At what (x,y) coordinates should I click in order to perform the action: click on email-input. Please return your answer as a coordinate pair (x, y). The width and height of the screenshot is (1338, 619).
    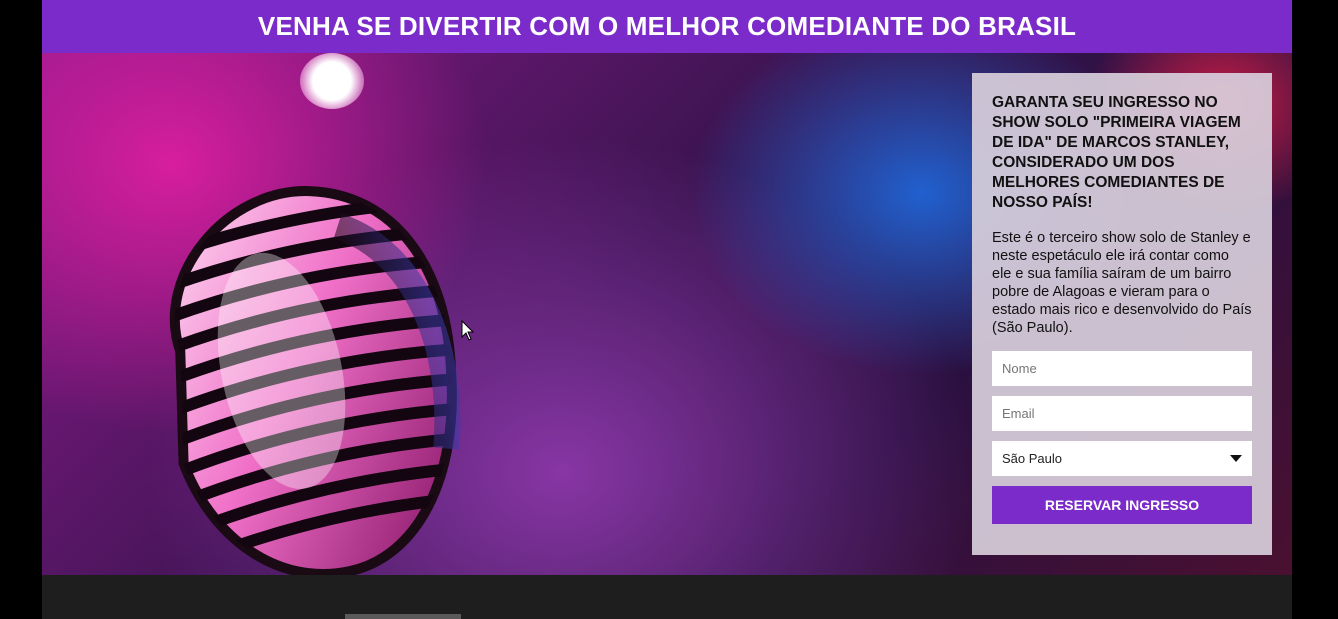
    Looking at the image, I should click on (1122, 413).